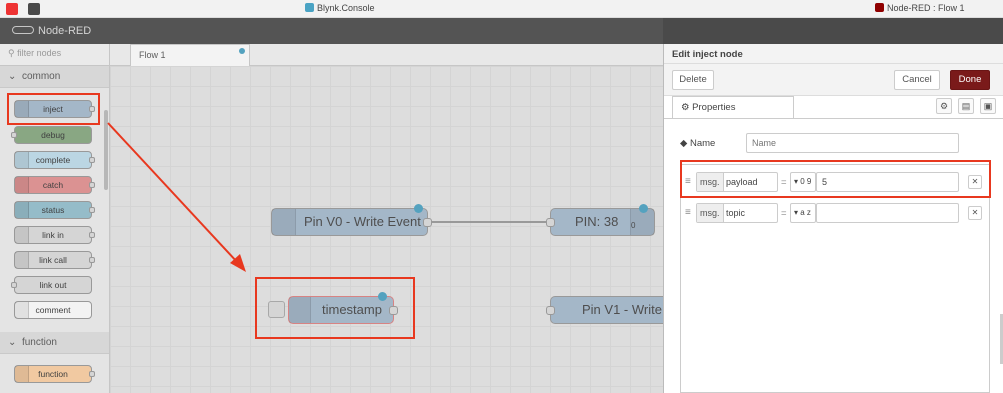 Image resolution: width=1003 pixels, height=393 pixels. What do you see at coordinates (806, 181) in the screenshot?
I see `number-type-icon: 0 9` at bounding box center [806, 181].